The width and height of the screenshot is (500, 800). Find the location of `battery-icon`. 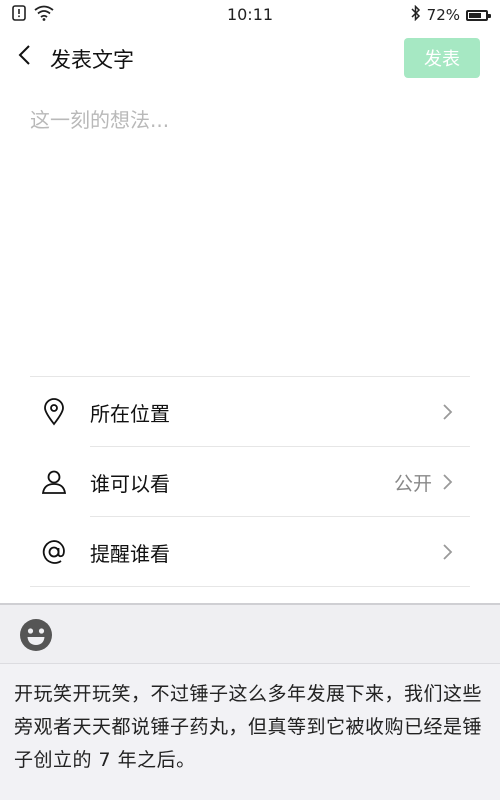

battery-icon is located at coordinates (478, 15).